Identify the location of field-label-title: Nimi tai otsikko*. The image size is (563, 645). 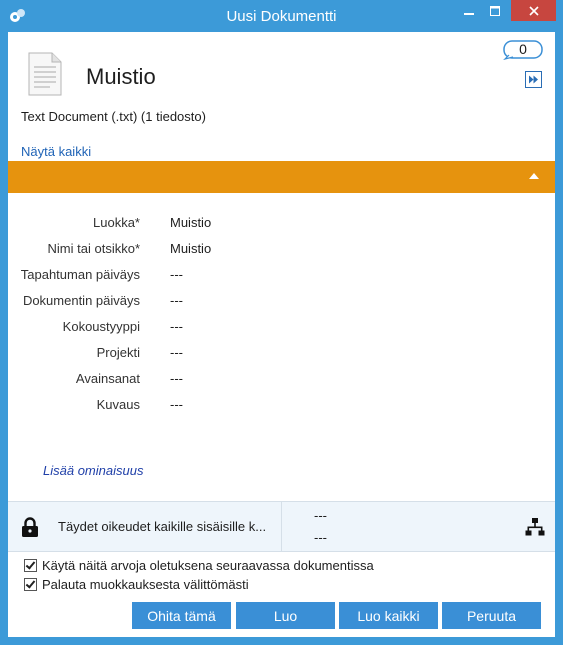
(93, 248).